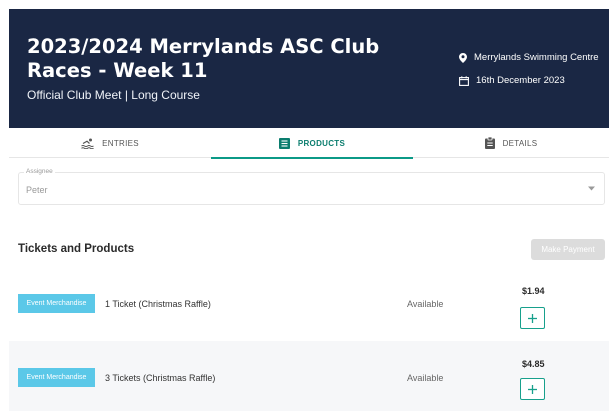 The width and height of the screenshot is (609, 412). I want to click on calendar-icon, so click(464, 80).